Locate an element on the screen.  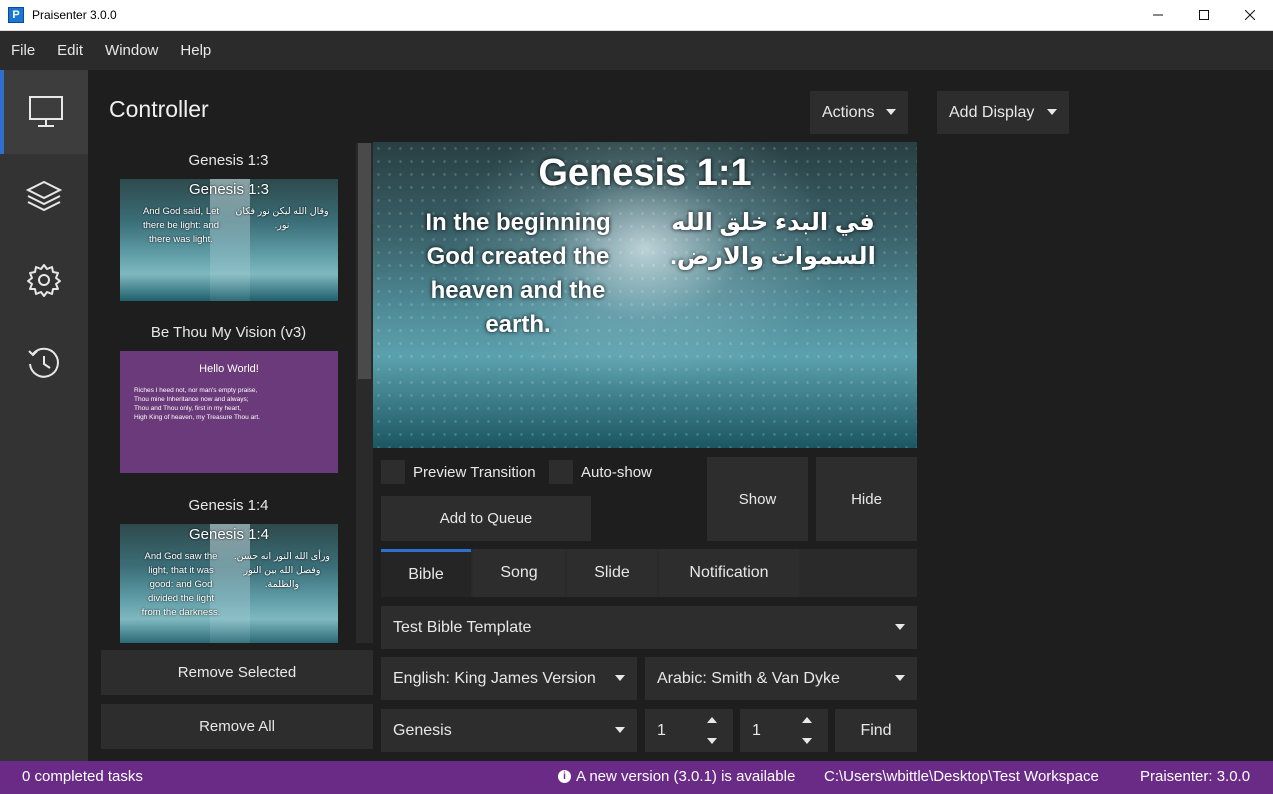
minimize-button is located at coordinates (1158, 15).